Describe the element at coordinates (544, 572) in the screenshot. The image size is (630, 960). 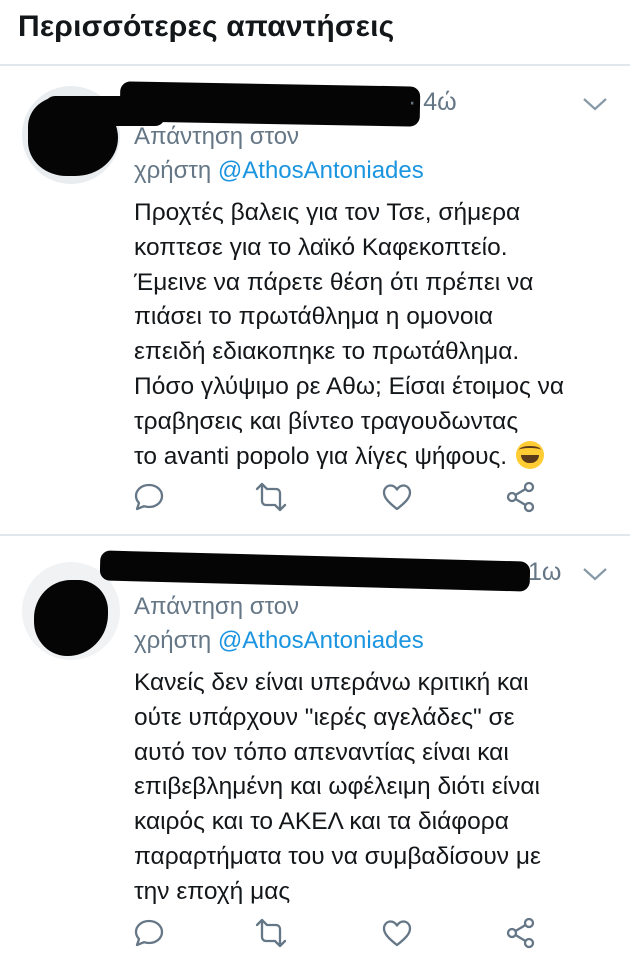
I see `tweet-timestamp: 1ω` at that location.